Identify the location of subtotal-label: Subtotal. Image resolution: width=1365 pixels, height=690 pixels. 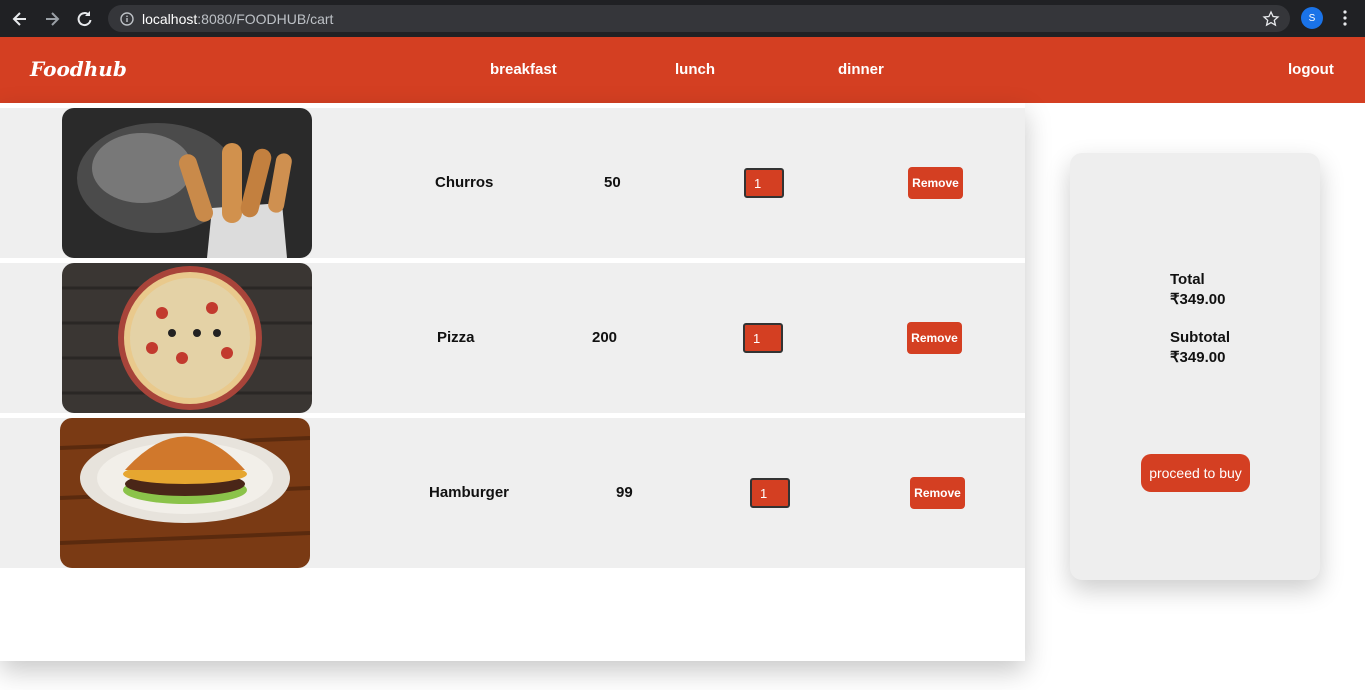
(1200, 337).